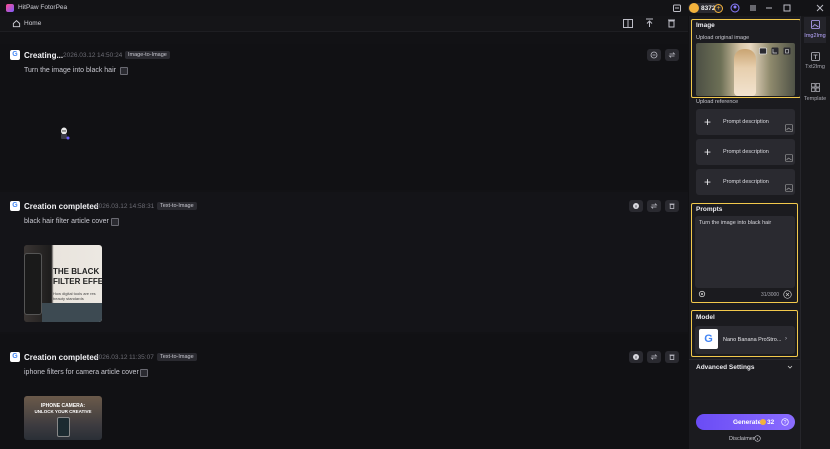  I want to click on help-icon: ?, so click(785, 422).